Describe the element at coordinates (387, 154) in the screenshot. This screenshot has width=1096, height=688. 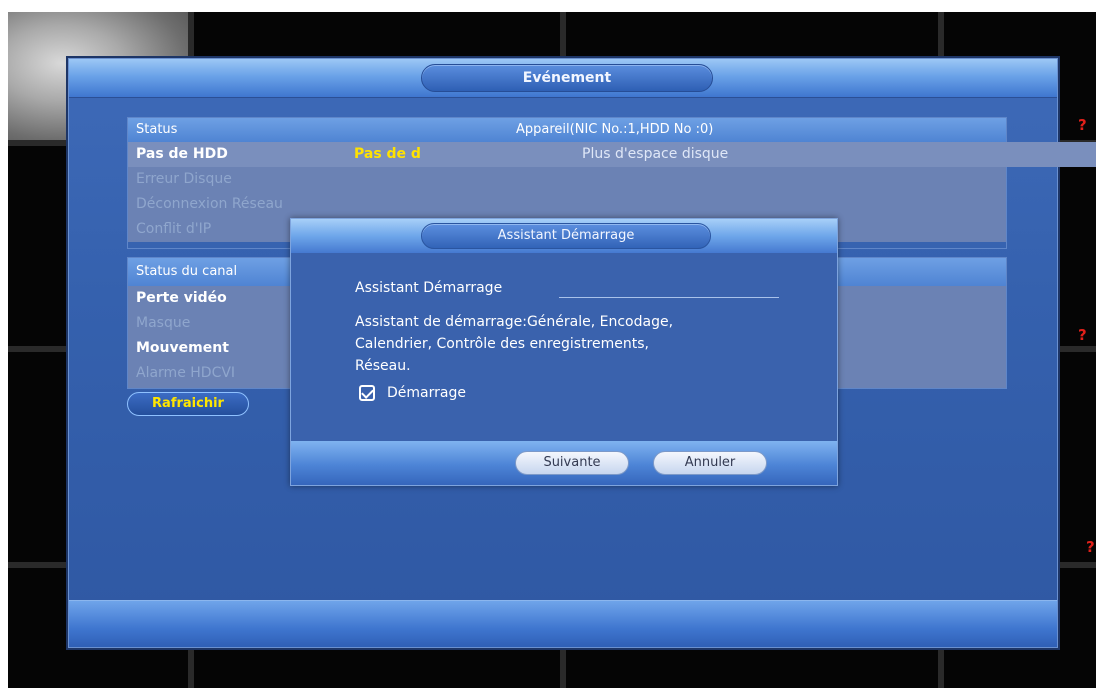
I see `status-row-value: Pas de d` at that location.